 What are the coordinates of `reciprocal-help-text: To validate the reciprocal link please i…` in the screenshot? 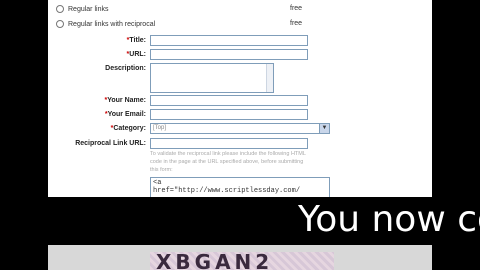 It's located at (228, 162).